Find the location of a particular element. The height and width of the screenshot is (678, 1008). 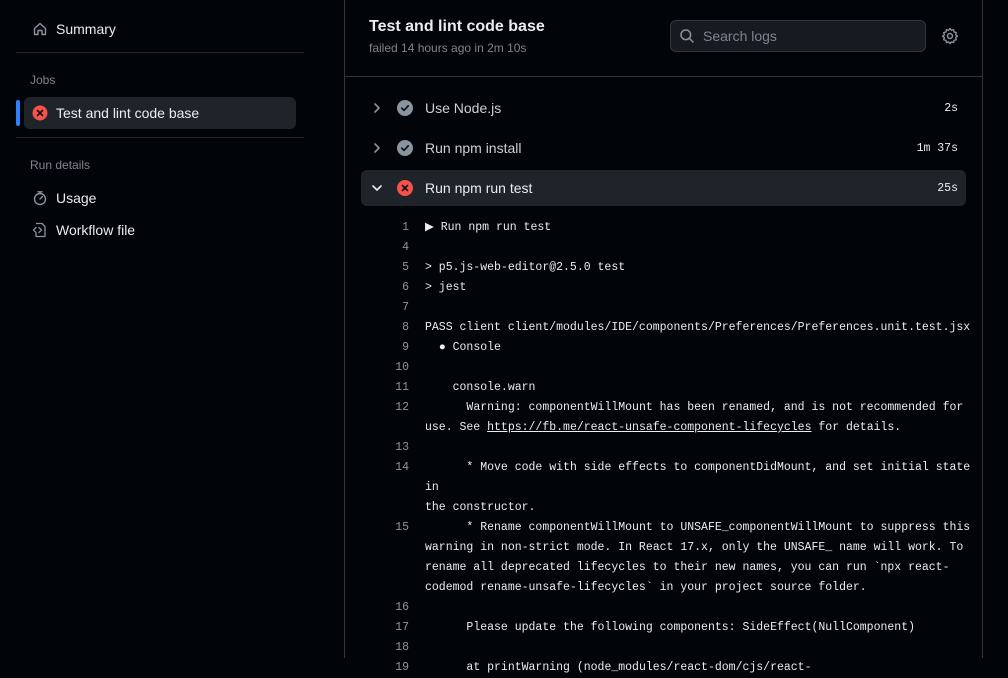

log-line: 18 is located at coordinates (667, 648).